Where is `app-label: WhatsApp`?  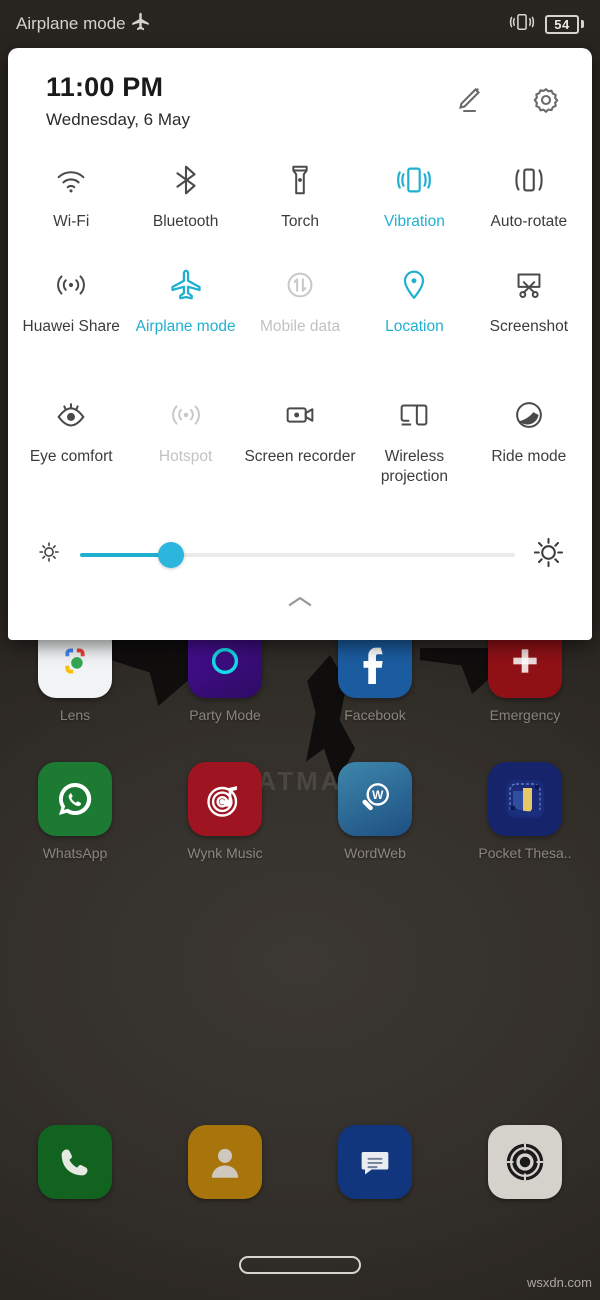
app-label: WhatsApp is located at coordinates (75, 853).